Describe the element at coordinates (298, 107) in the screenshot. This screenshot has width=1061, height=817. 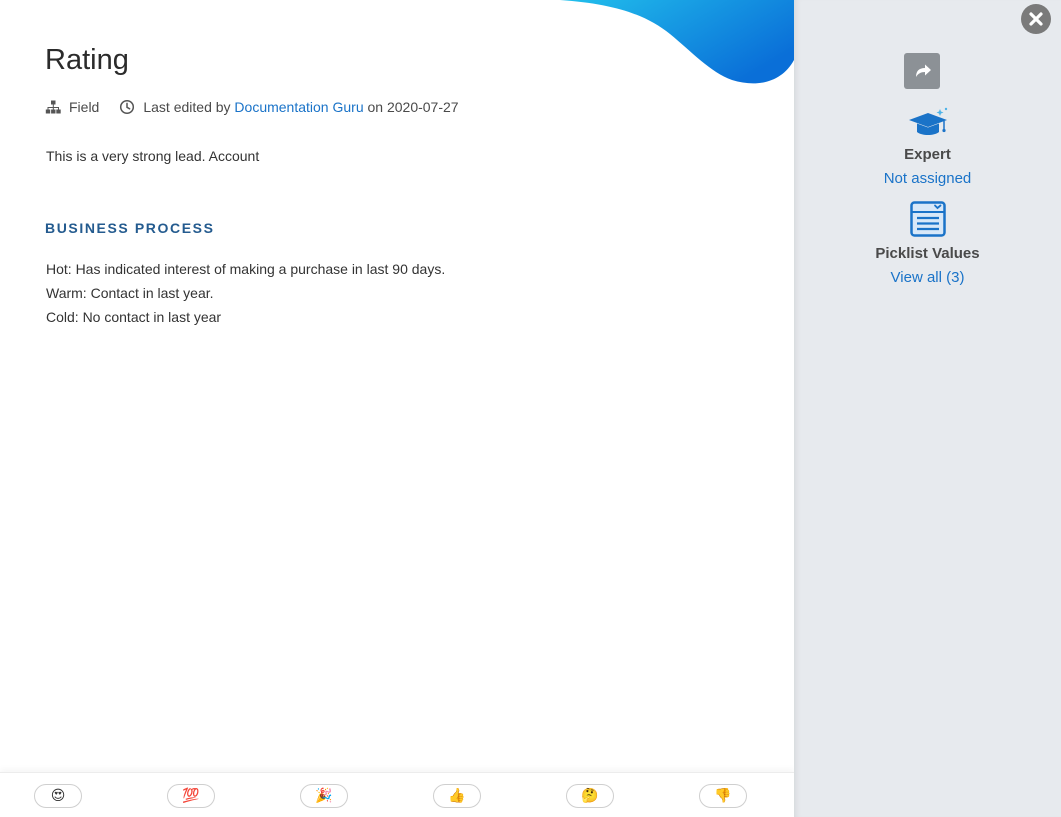
I see `editor-link: Documentation Guru` at that location.